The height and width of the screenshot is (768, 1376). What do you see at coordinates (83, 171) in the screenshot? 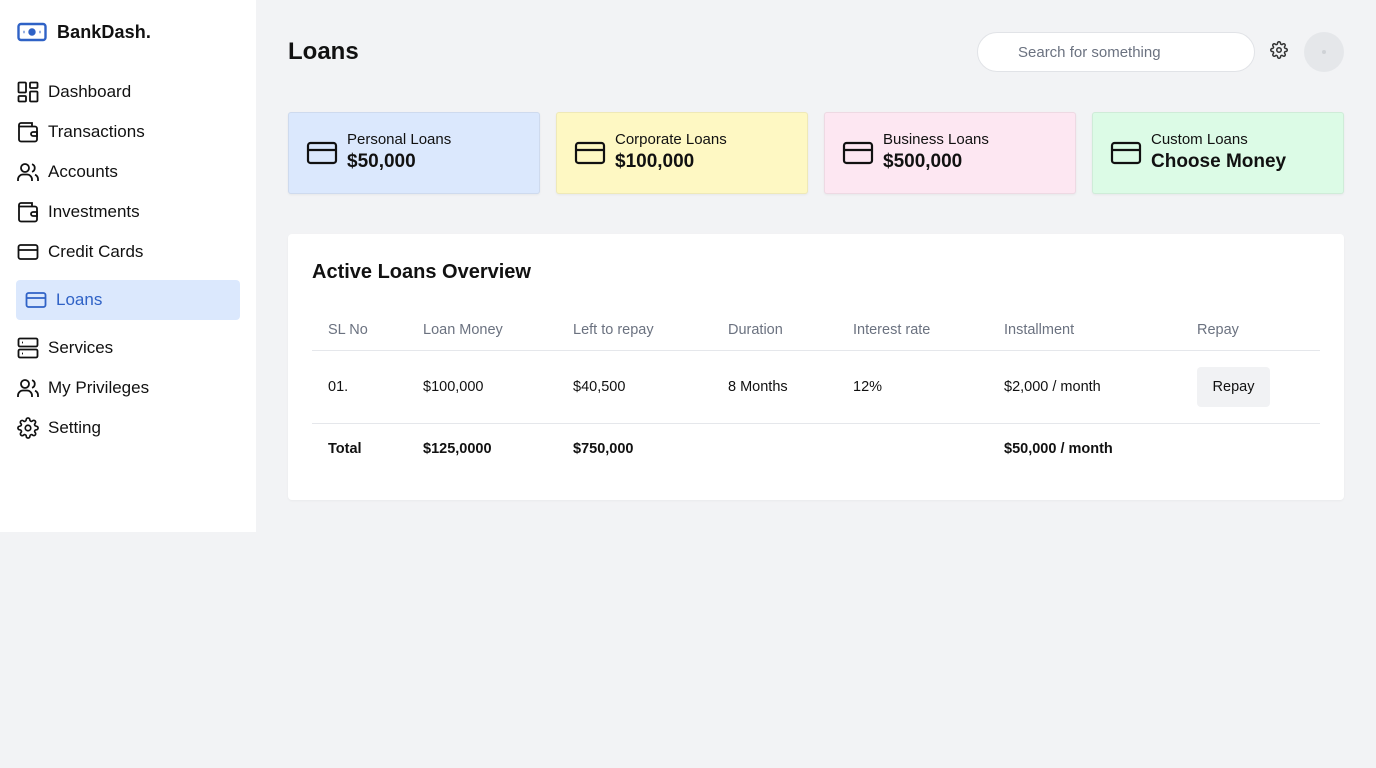
I see `sidebar-item-label: Accounts` at bounding box center [83, 171].